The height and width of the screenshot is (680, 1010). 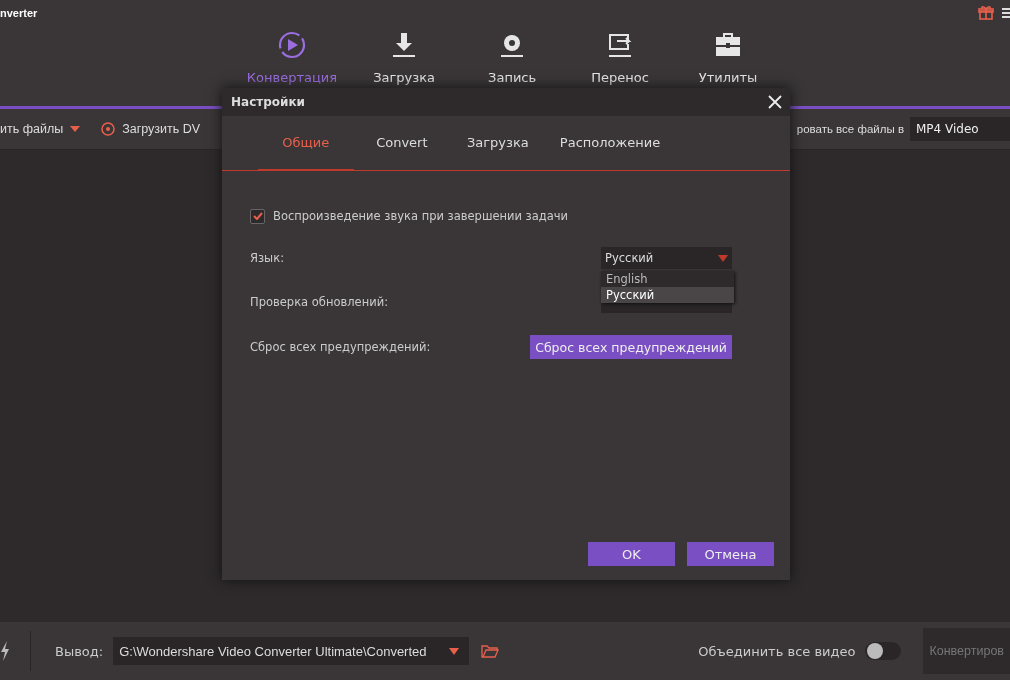 I want to click on output-label: Вывод:, so click(x=79, y=651).